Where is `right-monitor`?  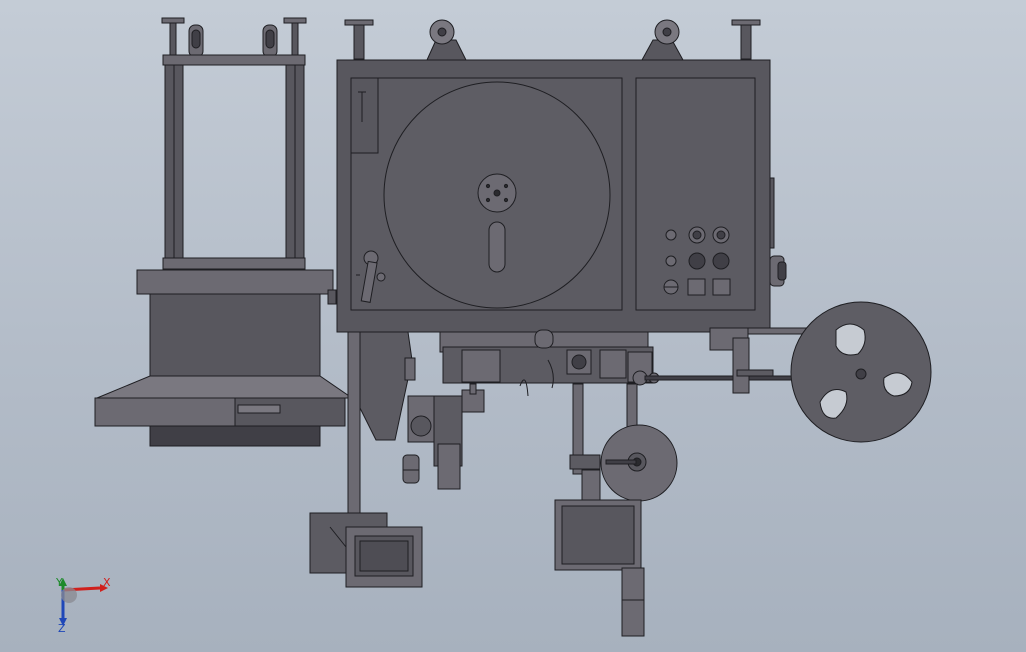 right-monitor is located at coordinates (599, 568).